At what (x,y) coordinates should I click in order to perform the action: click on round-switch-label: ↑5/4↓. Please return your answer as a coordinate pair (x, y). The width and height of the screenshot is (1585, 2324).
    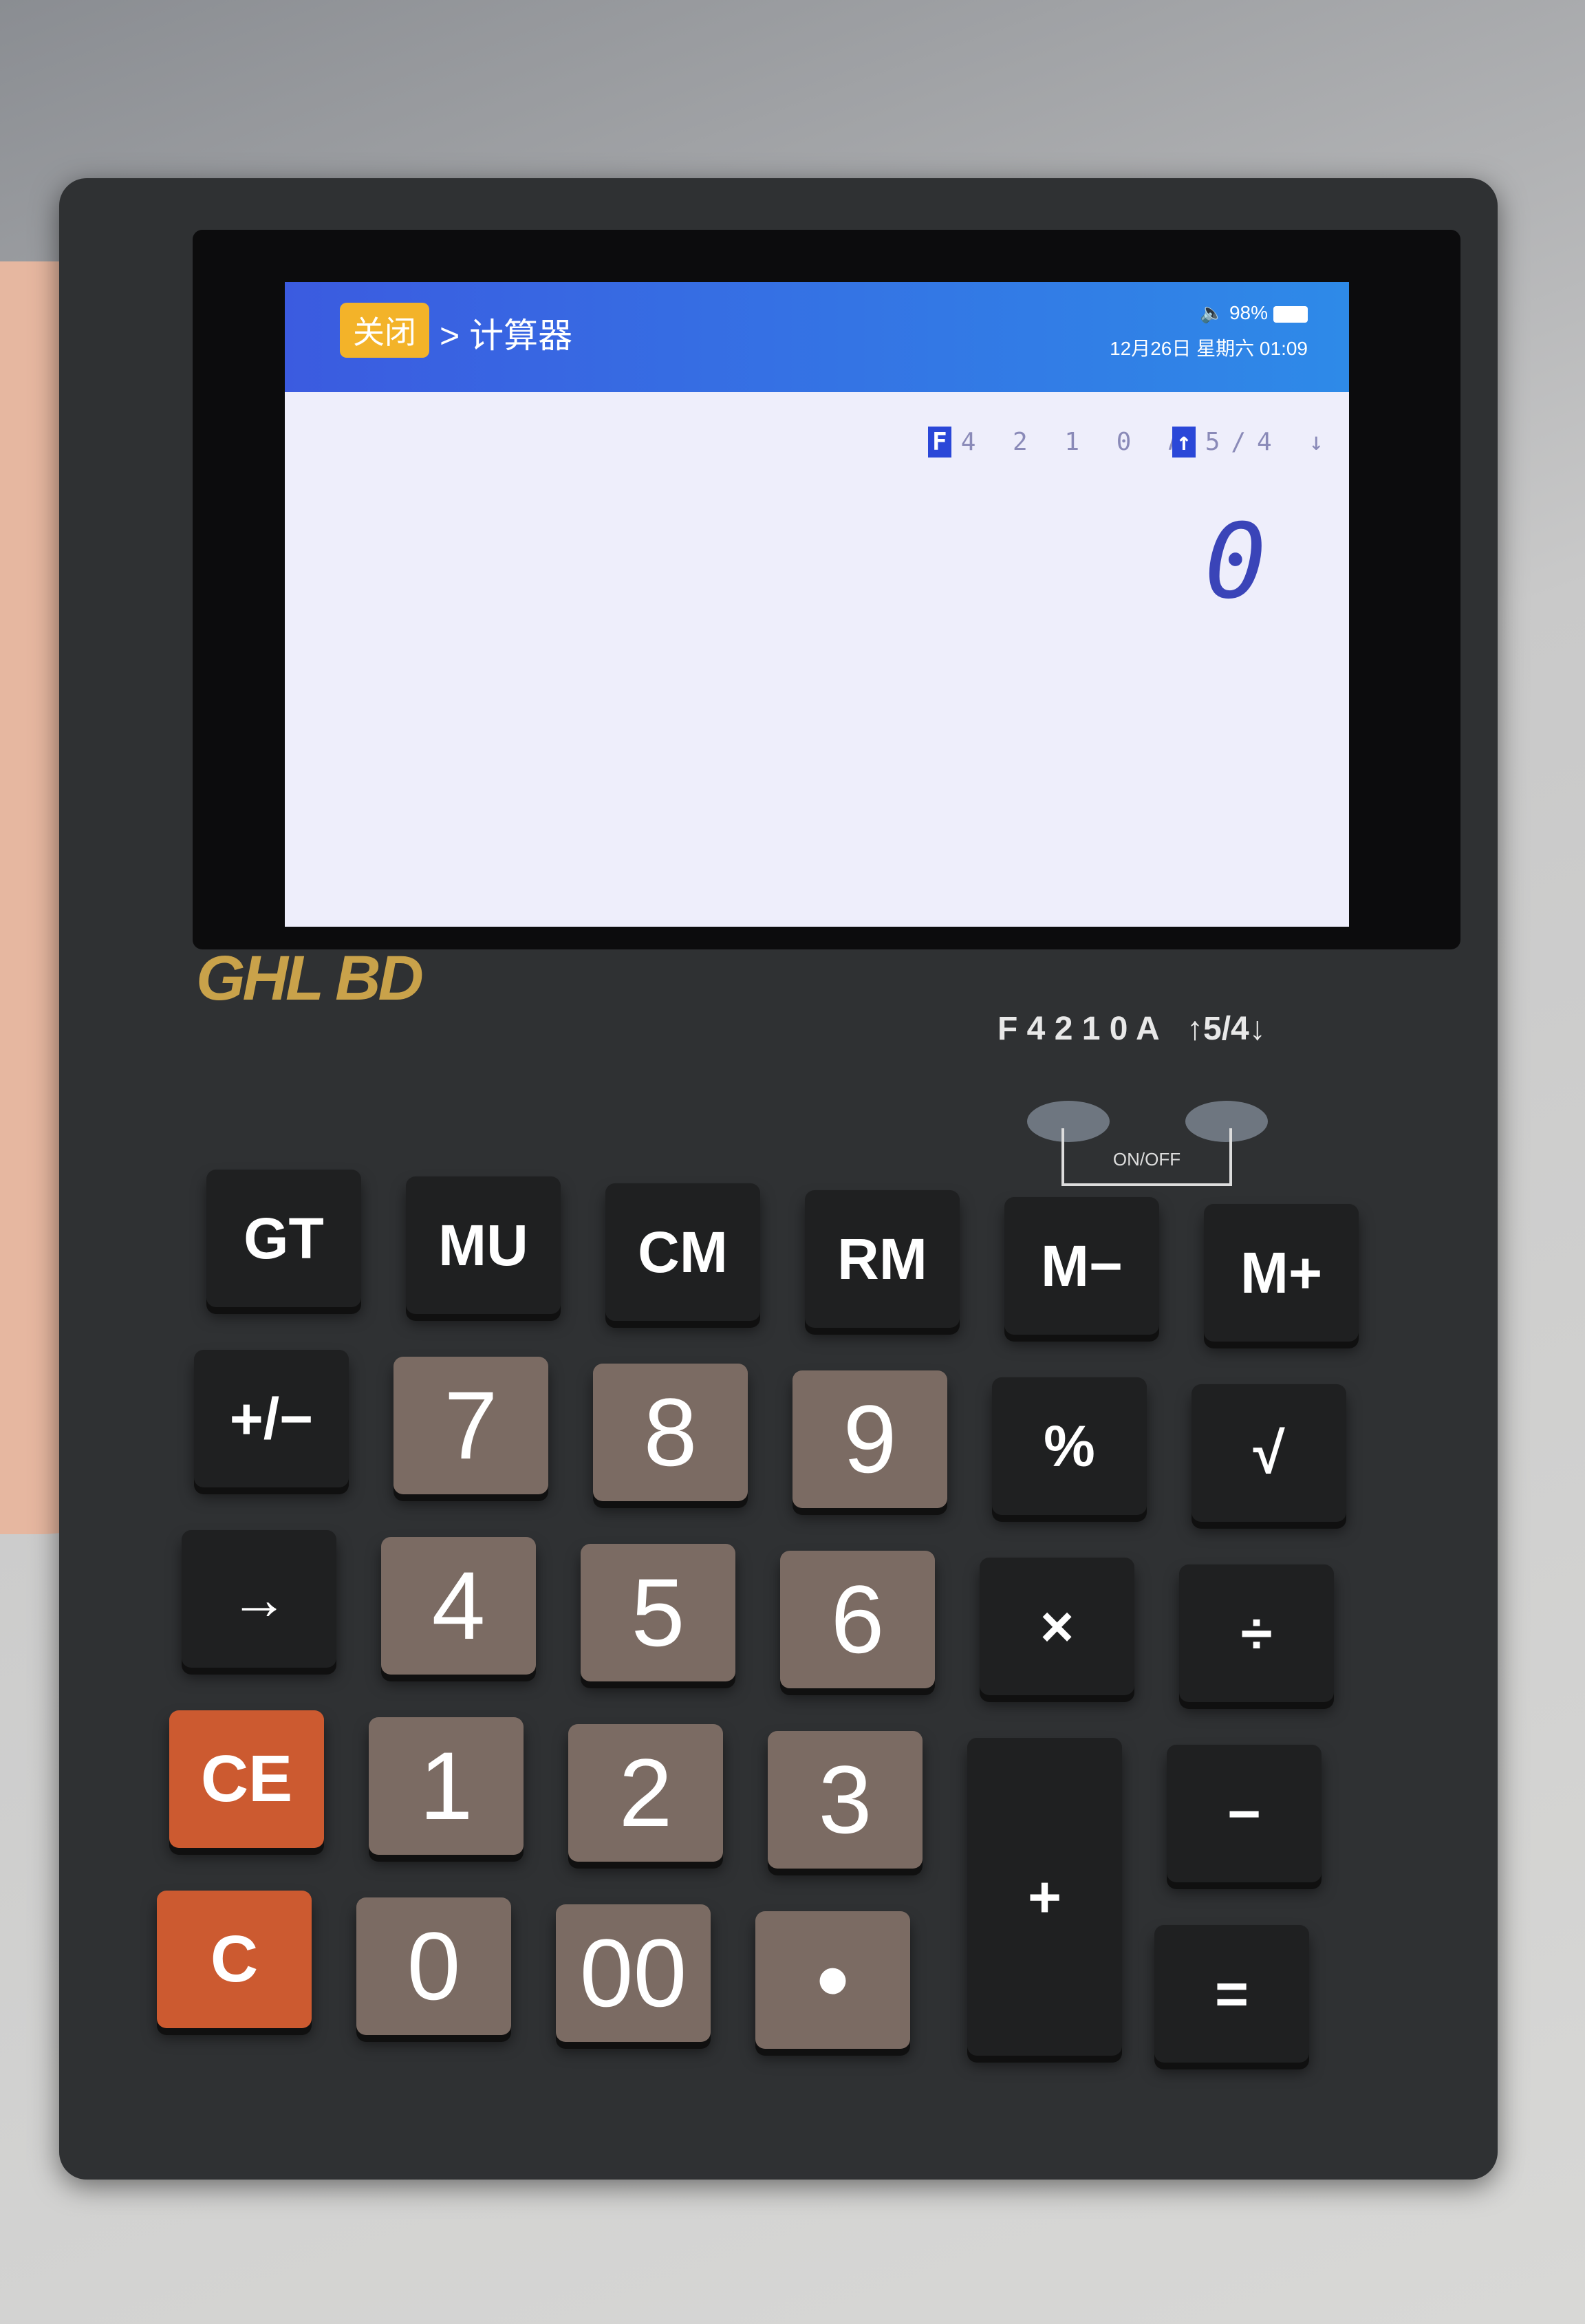
    Looking at the image, I should click on (1226, 1029).